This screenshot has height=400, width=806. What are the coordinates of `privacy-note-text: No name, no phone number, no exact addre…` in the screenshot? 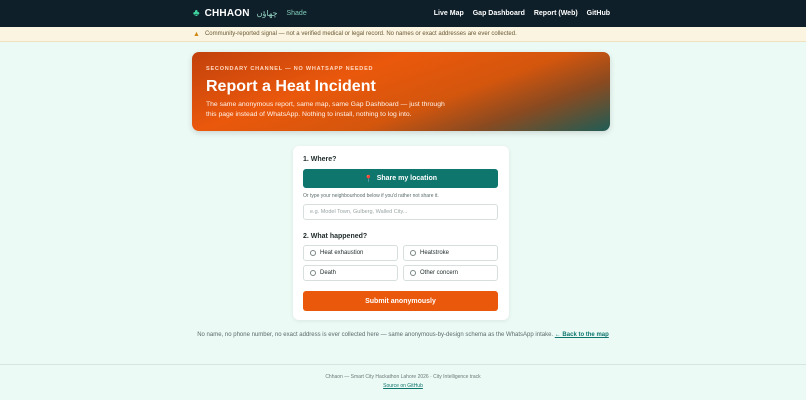 It's located at (375, 335).